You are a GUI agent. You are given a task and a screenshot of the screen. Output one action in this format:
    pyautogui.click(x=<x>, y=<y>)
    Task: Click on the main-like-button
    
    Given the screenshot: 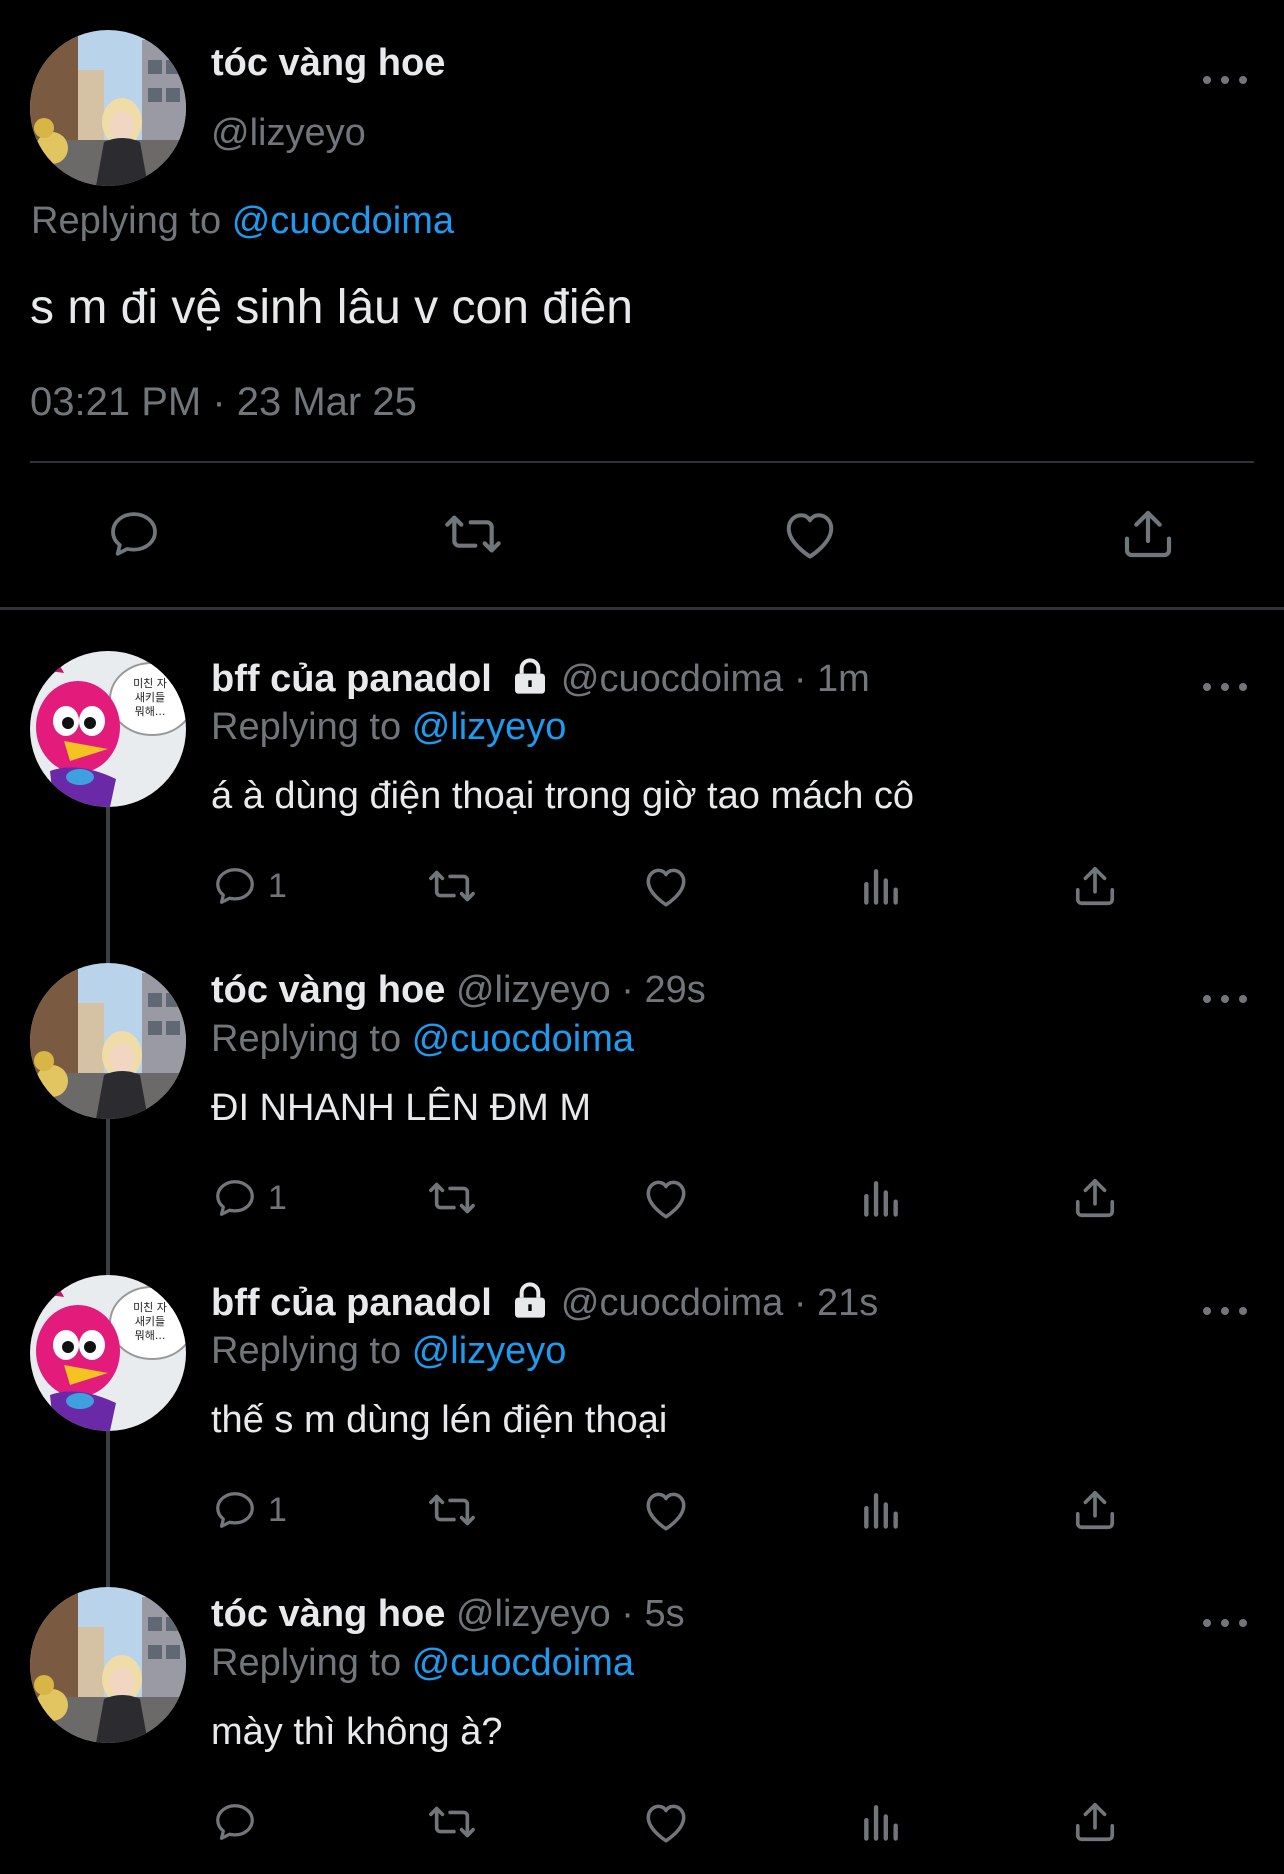 What is the action you would take?
    pyautogui.click(x=810, y=534)
    